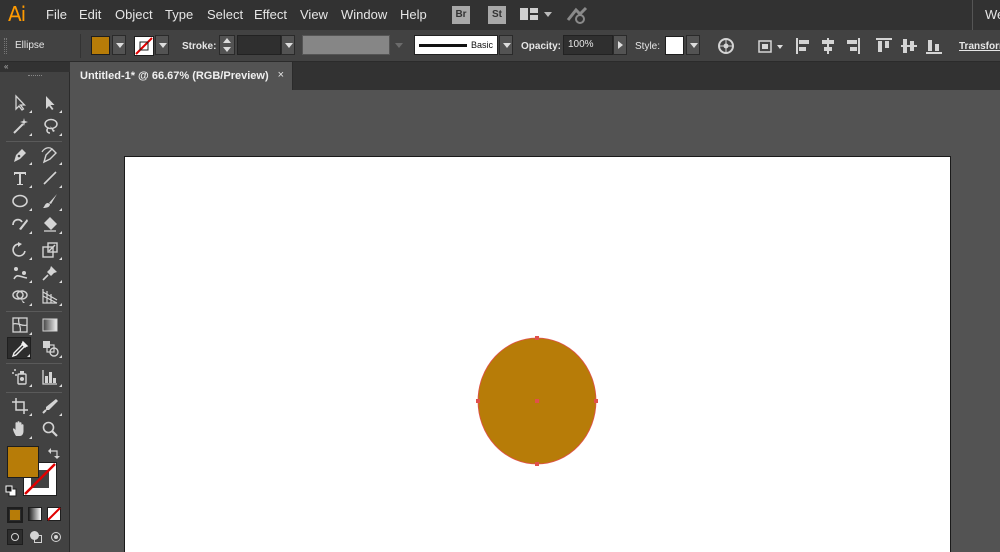 The width and height of the screenshot is (1000, 552). I want to click on default-fill-stroke-icon, so click(11, 491).